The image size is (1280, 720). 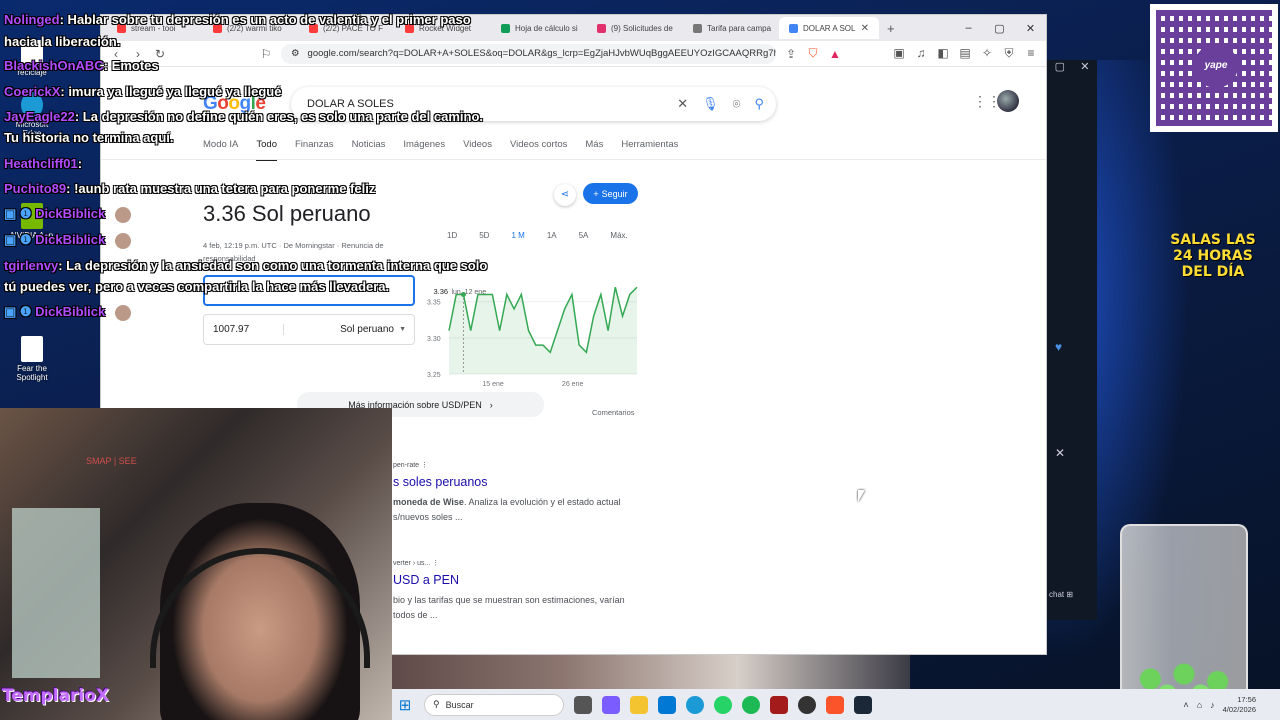 I want to click on range-option: Máx., so click(x=618, y=235).